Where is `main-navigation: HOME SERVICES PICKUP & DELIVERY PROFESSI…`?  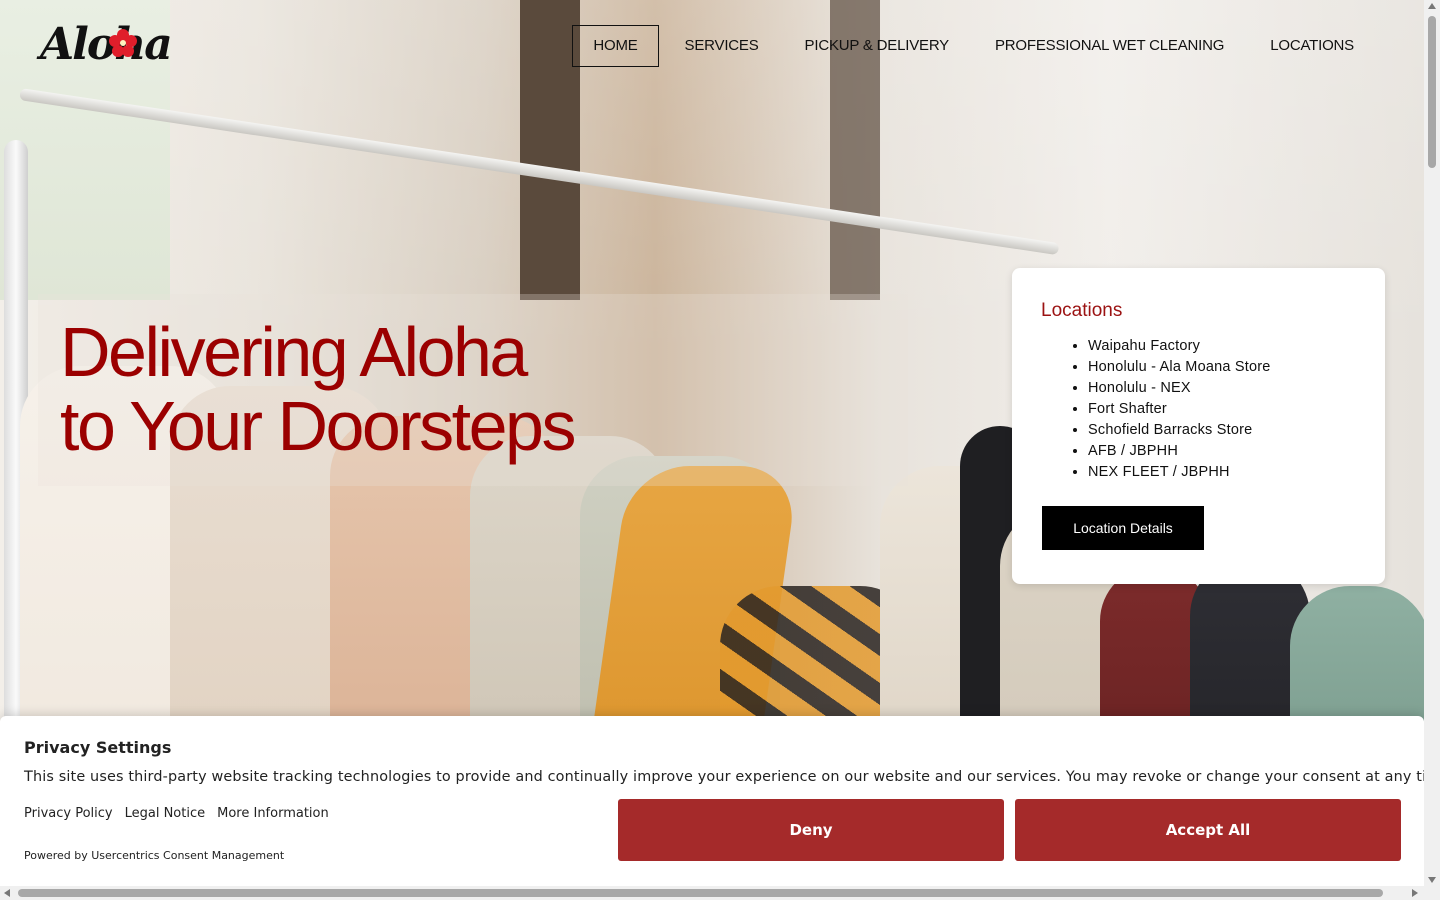 main-navigation: HOME SERVICES PICKUP & DELIVERY PROFESSI… is located at coordinates (970, 46).